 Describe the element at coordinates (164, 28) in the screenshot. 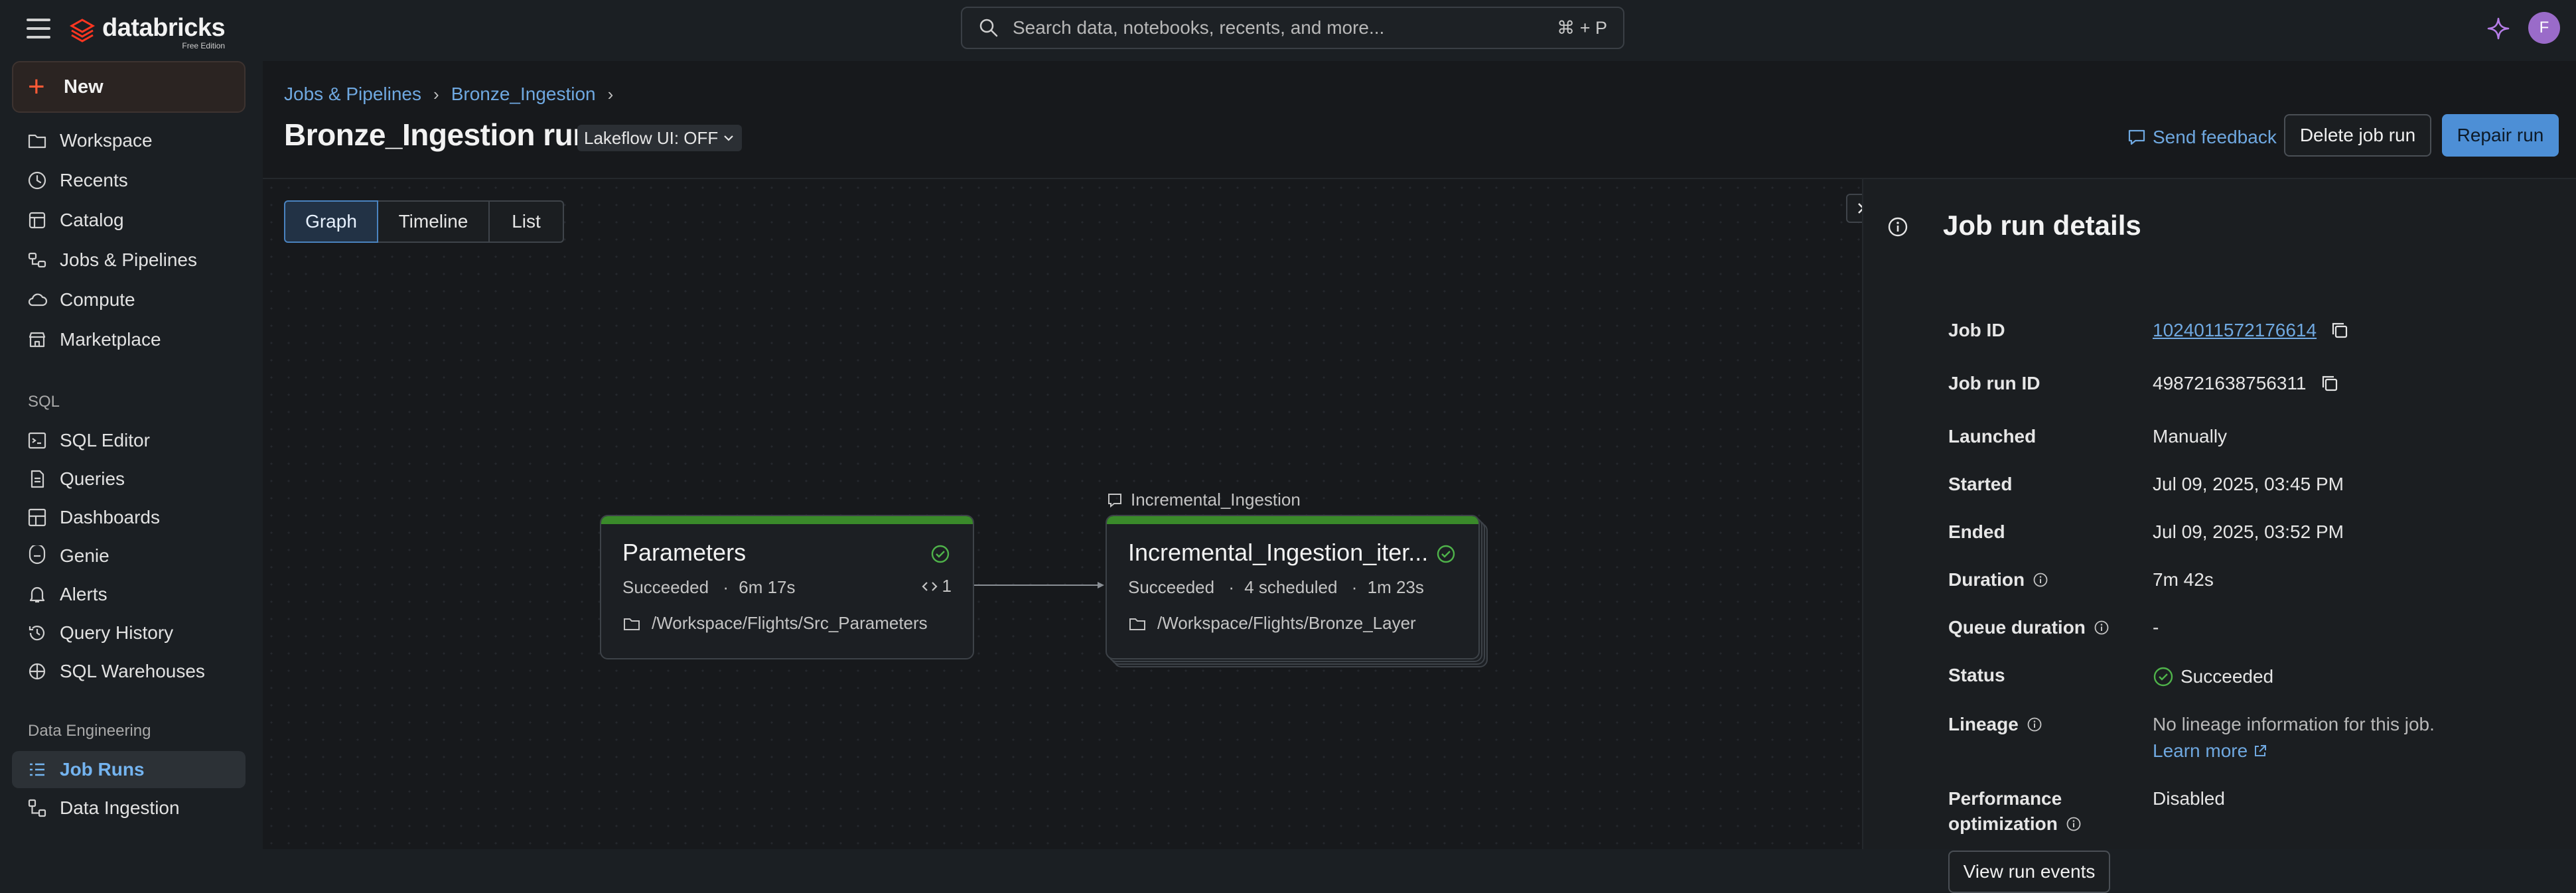

I see `brand-name: databricks` at that location.